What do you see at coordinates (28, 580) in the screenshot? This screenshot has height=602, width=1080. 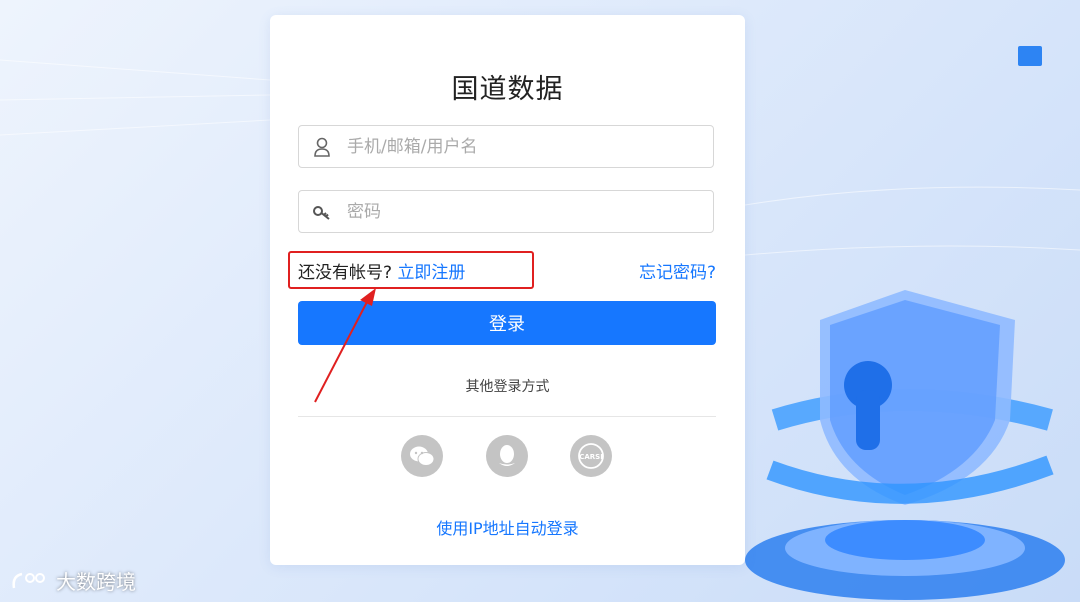 I see `watermark-logo-icon` at bounding box center [28, 580].